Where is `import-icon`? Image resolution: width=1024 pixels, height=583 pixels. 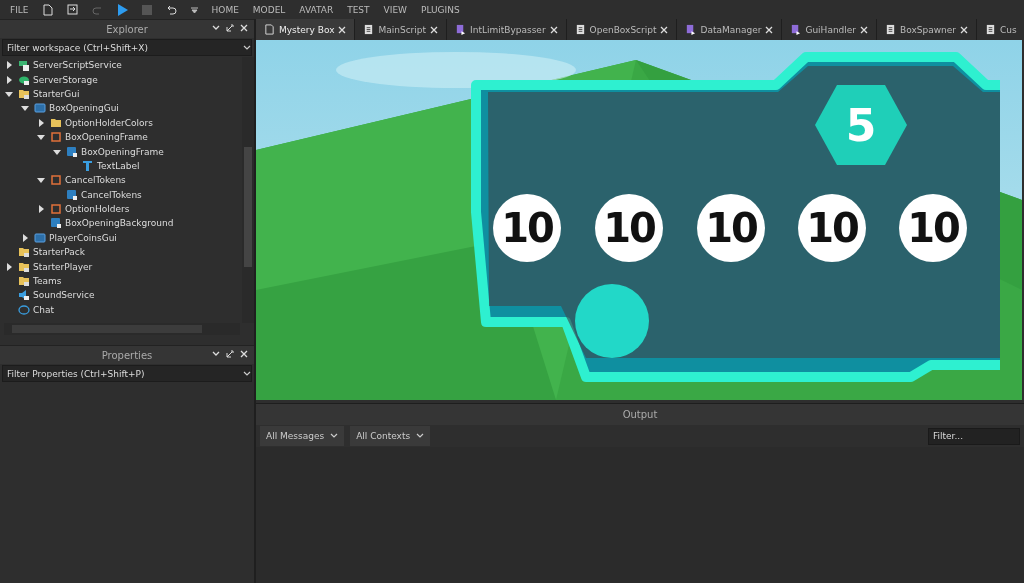 import-icon is located at coordinates (72, 9).